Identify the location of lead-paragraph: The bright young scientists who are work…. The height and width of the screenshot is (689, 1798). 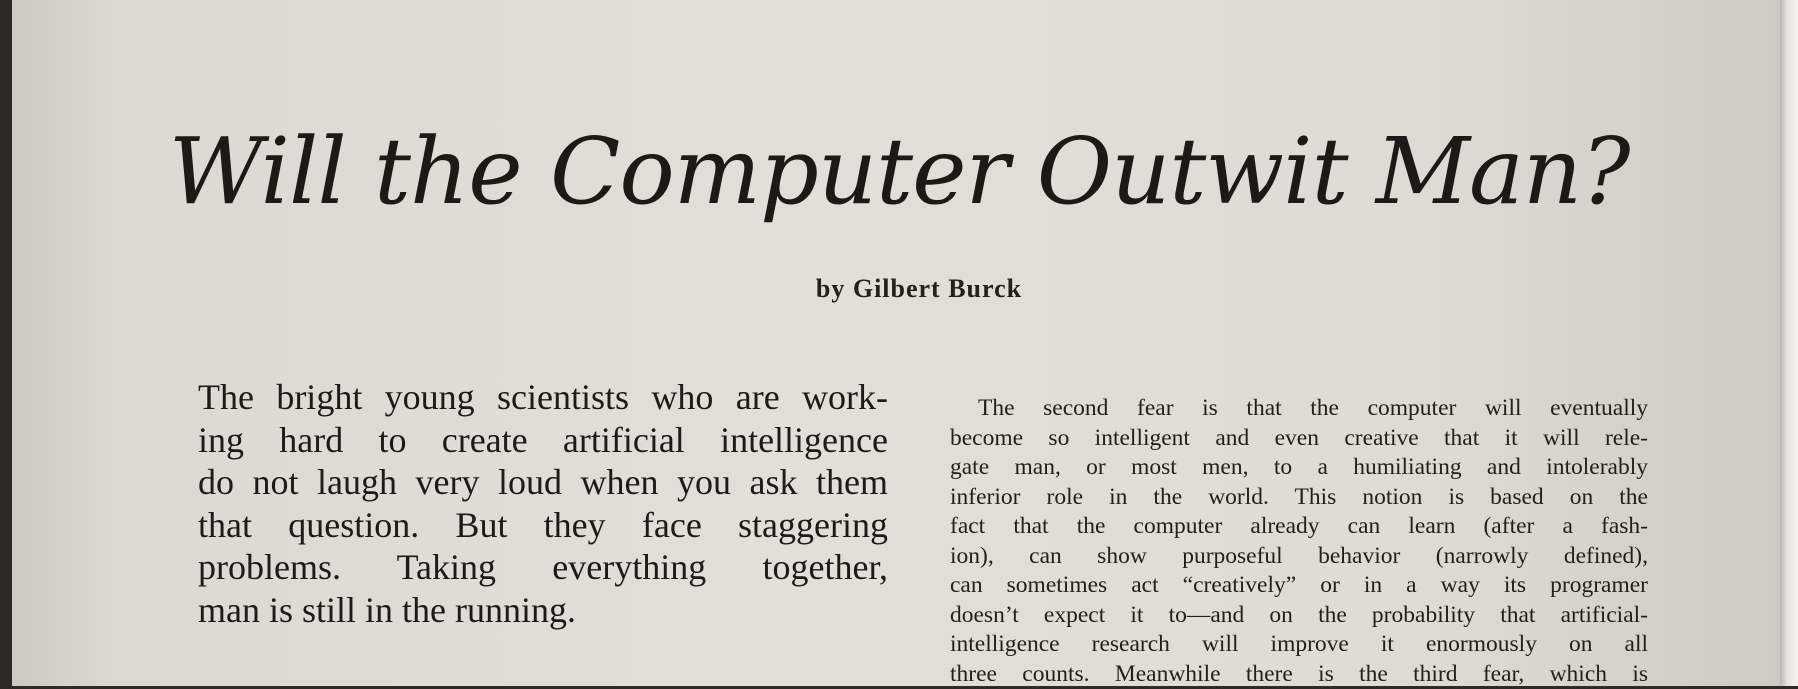
(543, 503).